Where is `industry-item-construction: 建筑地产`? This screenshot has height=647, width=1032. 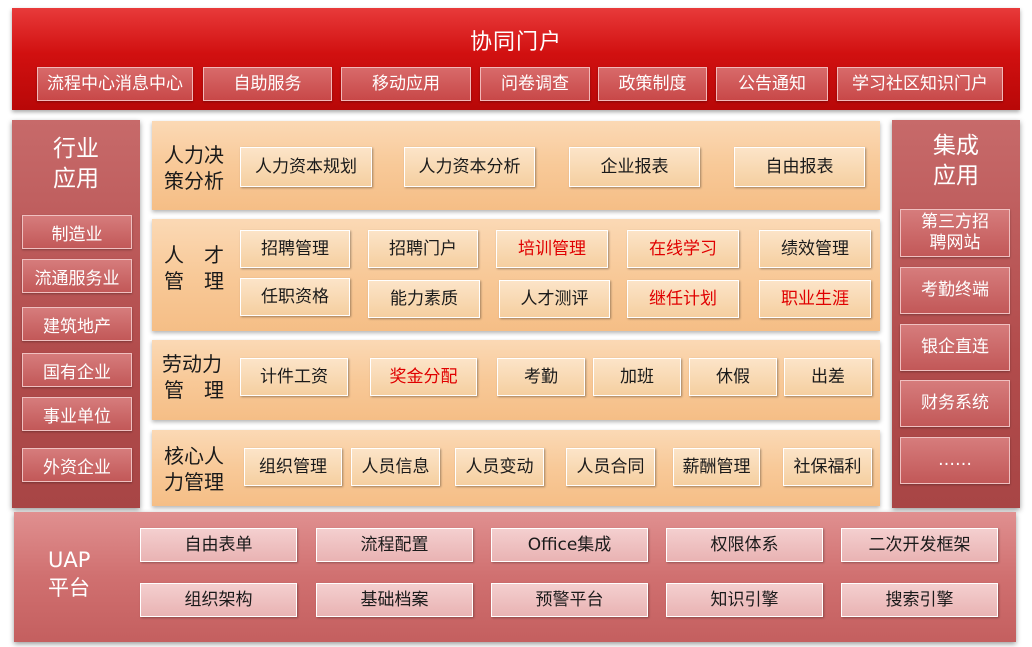
industry-item-construction: 建筑地产 is located at coordinates (77, 324).